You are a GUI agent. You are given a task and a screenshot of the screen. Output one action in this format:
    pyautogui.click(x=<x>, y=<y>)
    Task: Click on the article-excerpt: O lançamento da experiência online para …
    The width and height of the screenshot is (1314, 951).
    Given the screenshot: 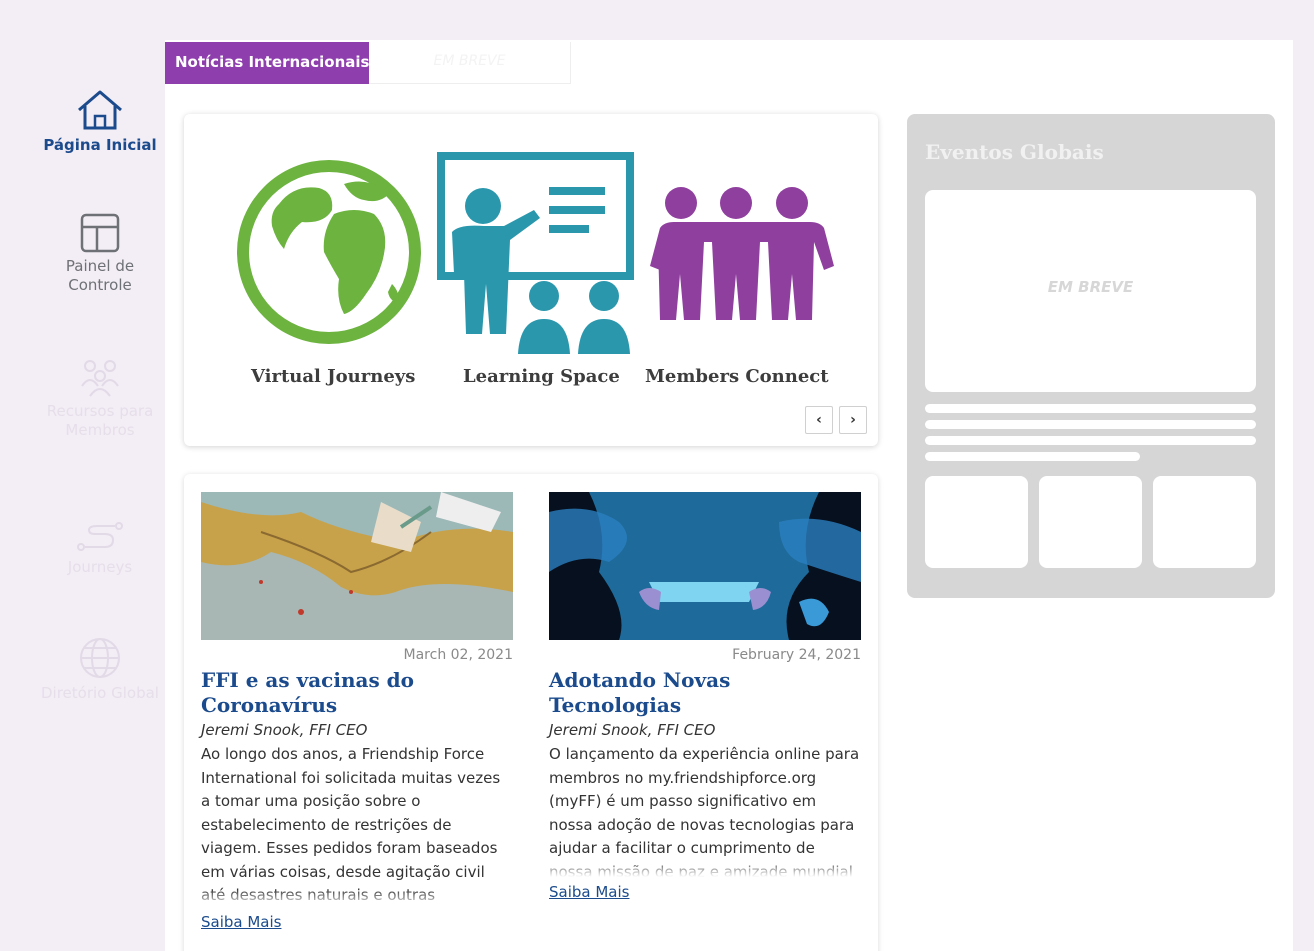 What is the action you would take?
    pyautogui.click(x=705, y=811)
    